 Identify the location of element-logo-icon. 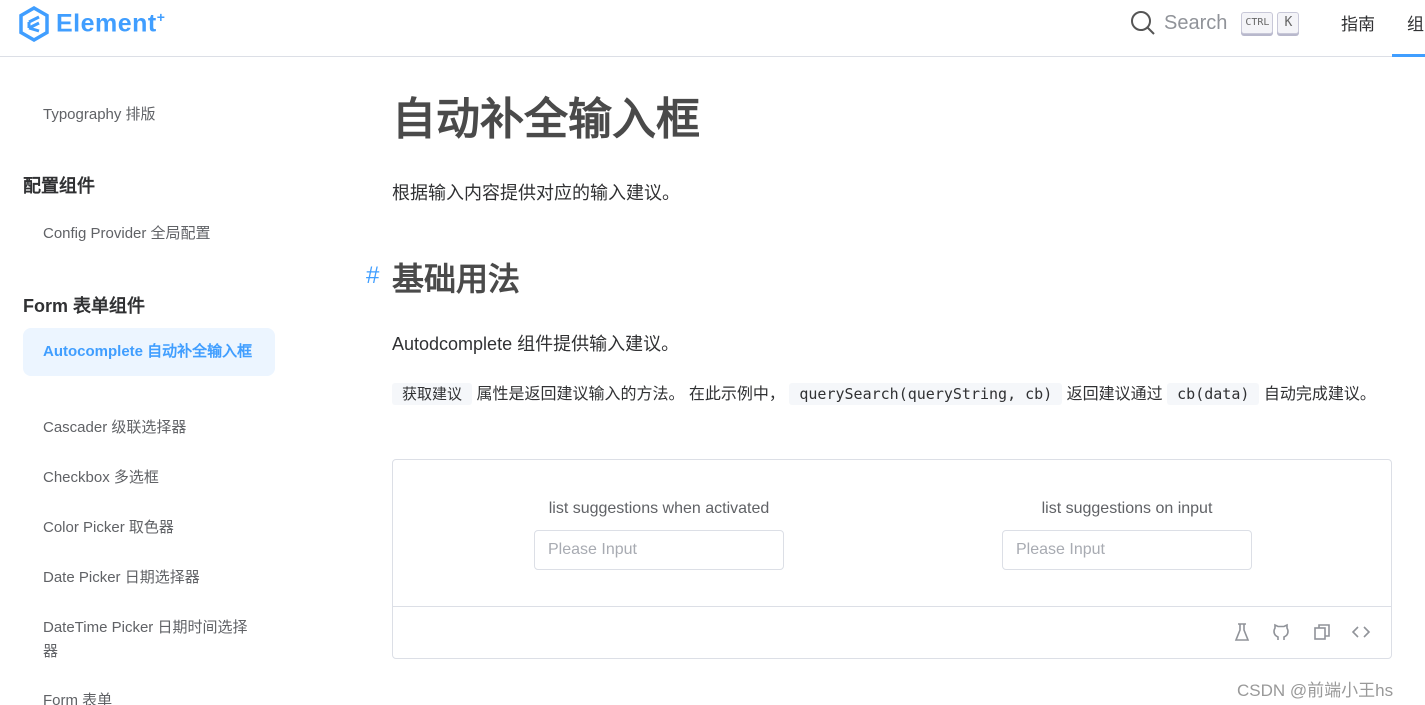
(34, 24).